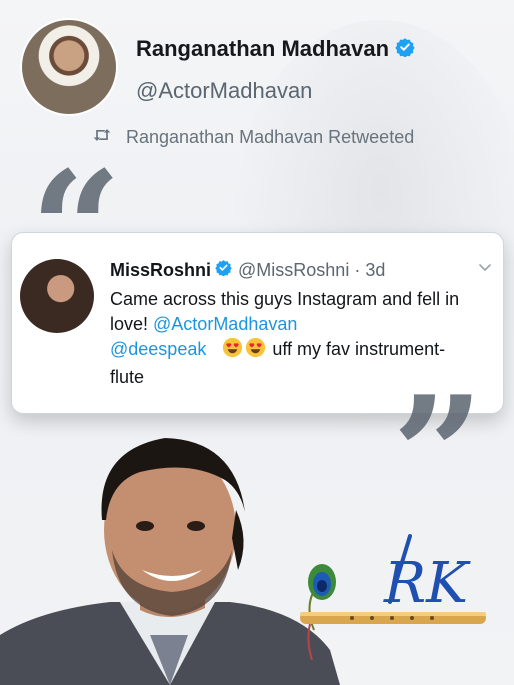 This screenshot has height=685, width=514. What do you see at coordinates (158, 349) in the screenshot?
I see `mention-link: @deespeak` at bounding box center [158, 349].